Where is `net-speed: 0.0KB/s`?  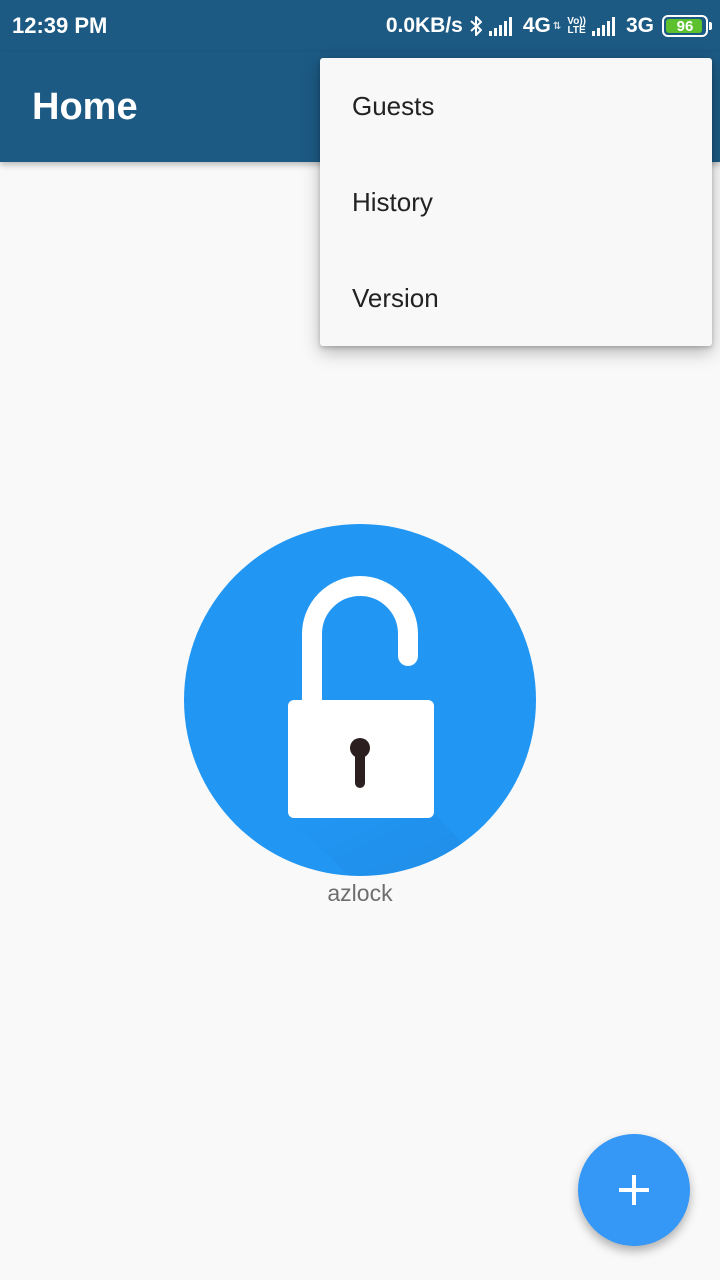
net-speed: 0.0KB/s is located at coordinates (424, 25).